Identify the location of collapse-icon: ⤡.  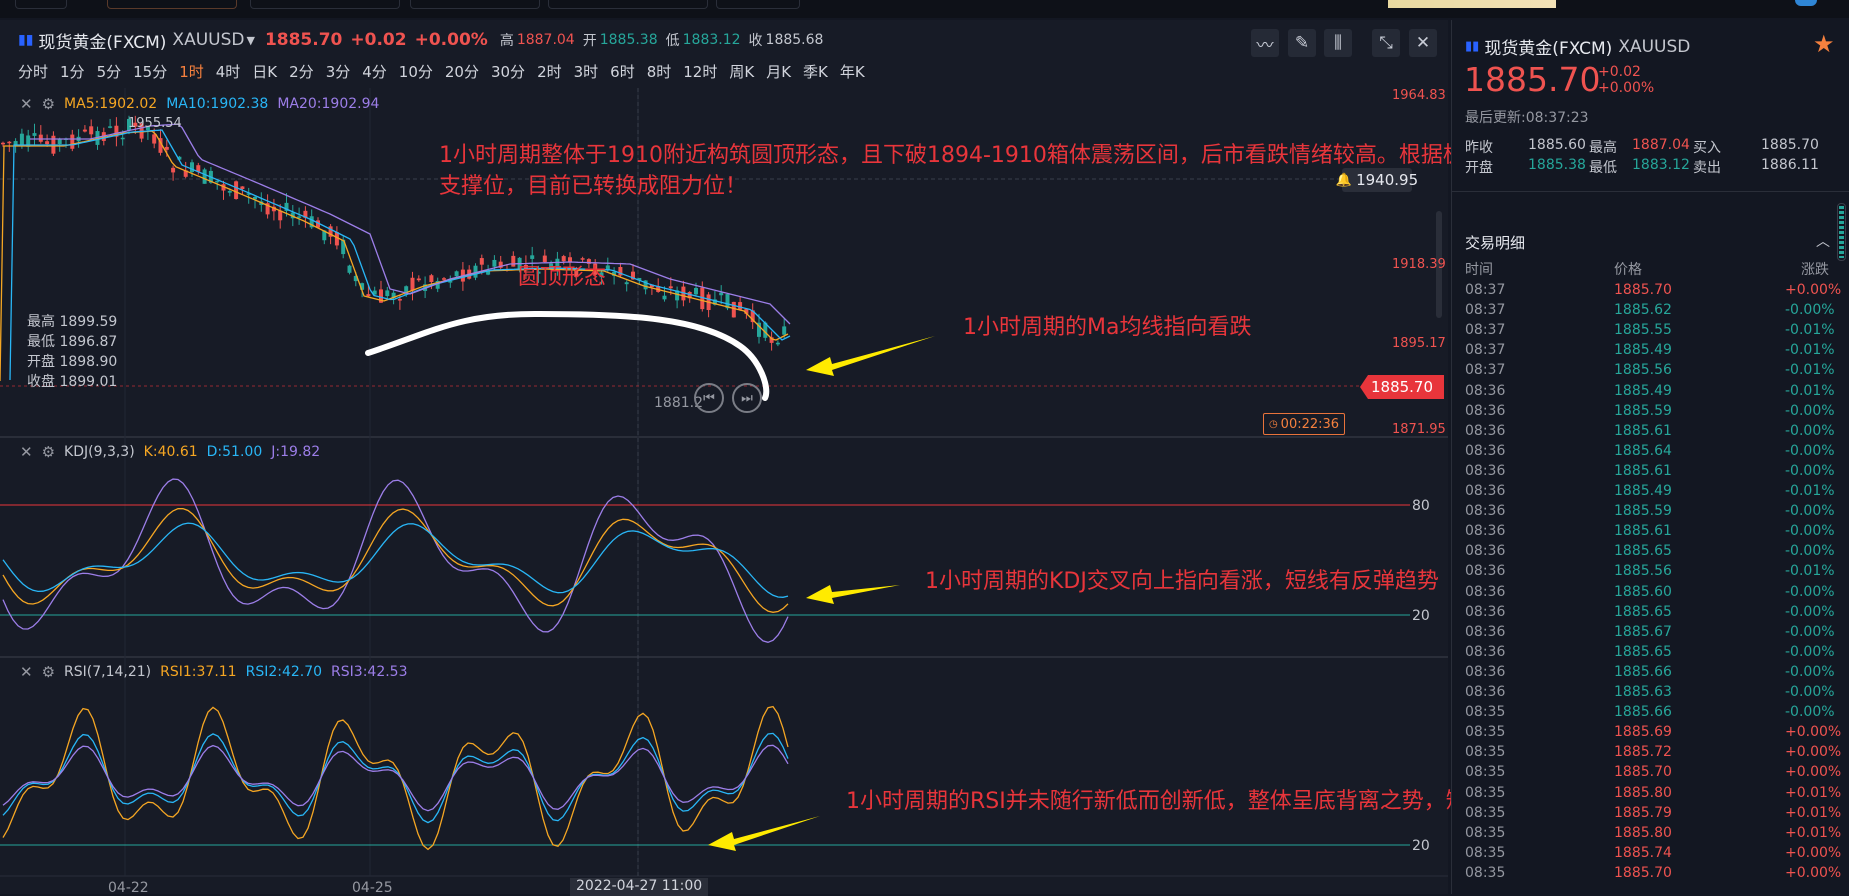
(1386, 43).